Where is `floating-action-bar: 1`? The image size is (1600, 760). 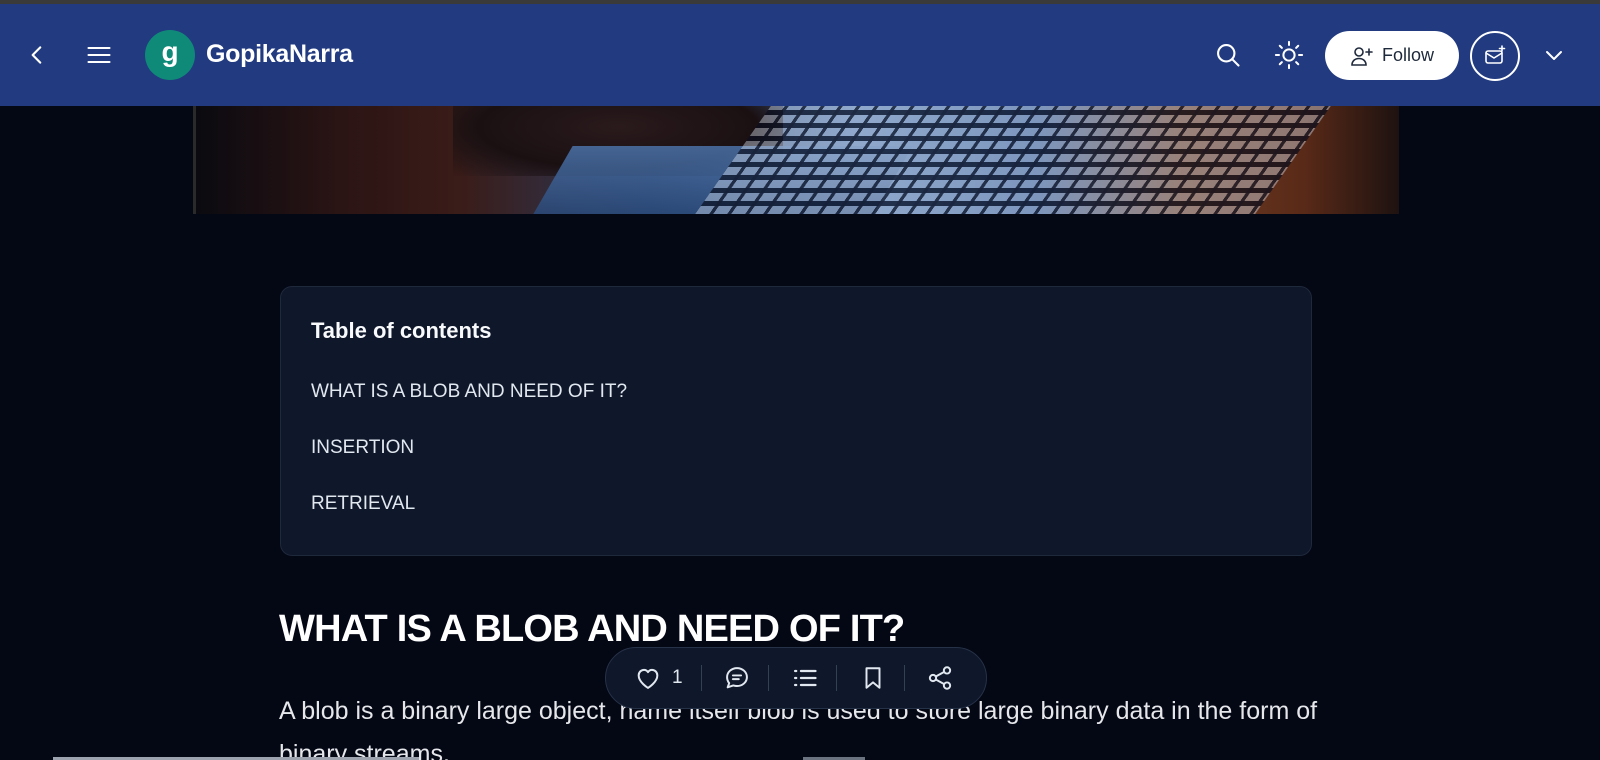
floating-action-bar: 1 is located at coordinates (796, 678).